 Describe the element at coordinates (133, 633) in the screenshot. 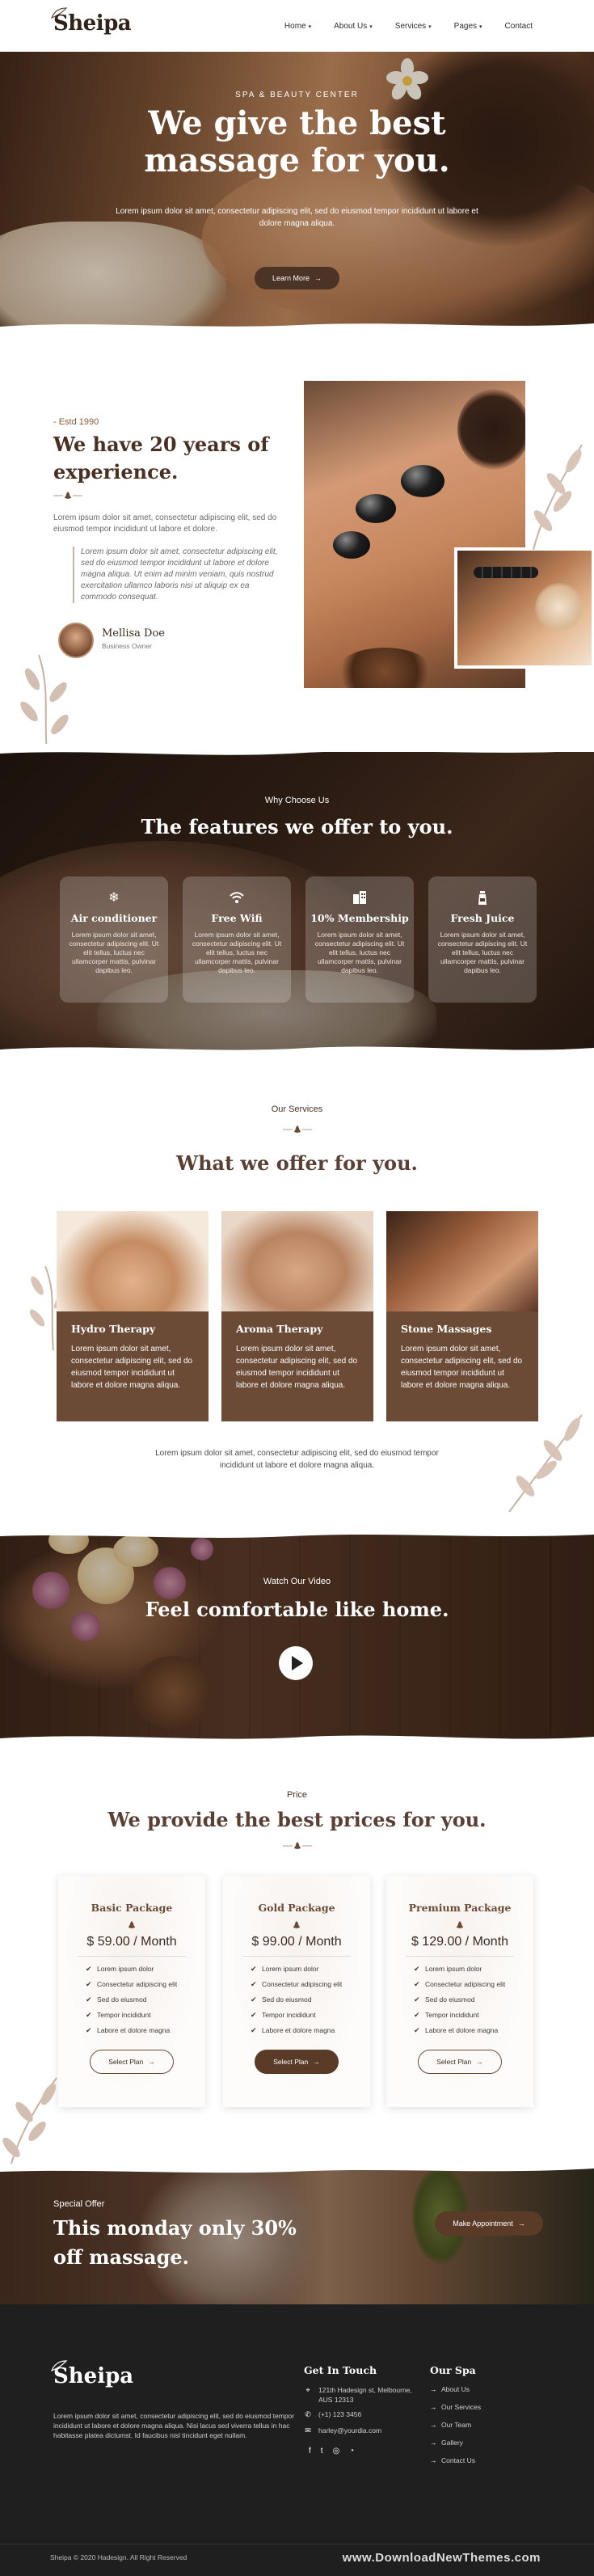

I see `author-name: Mellisa Doe` at that location.